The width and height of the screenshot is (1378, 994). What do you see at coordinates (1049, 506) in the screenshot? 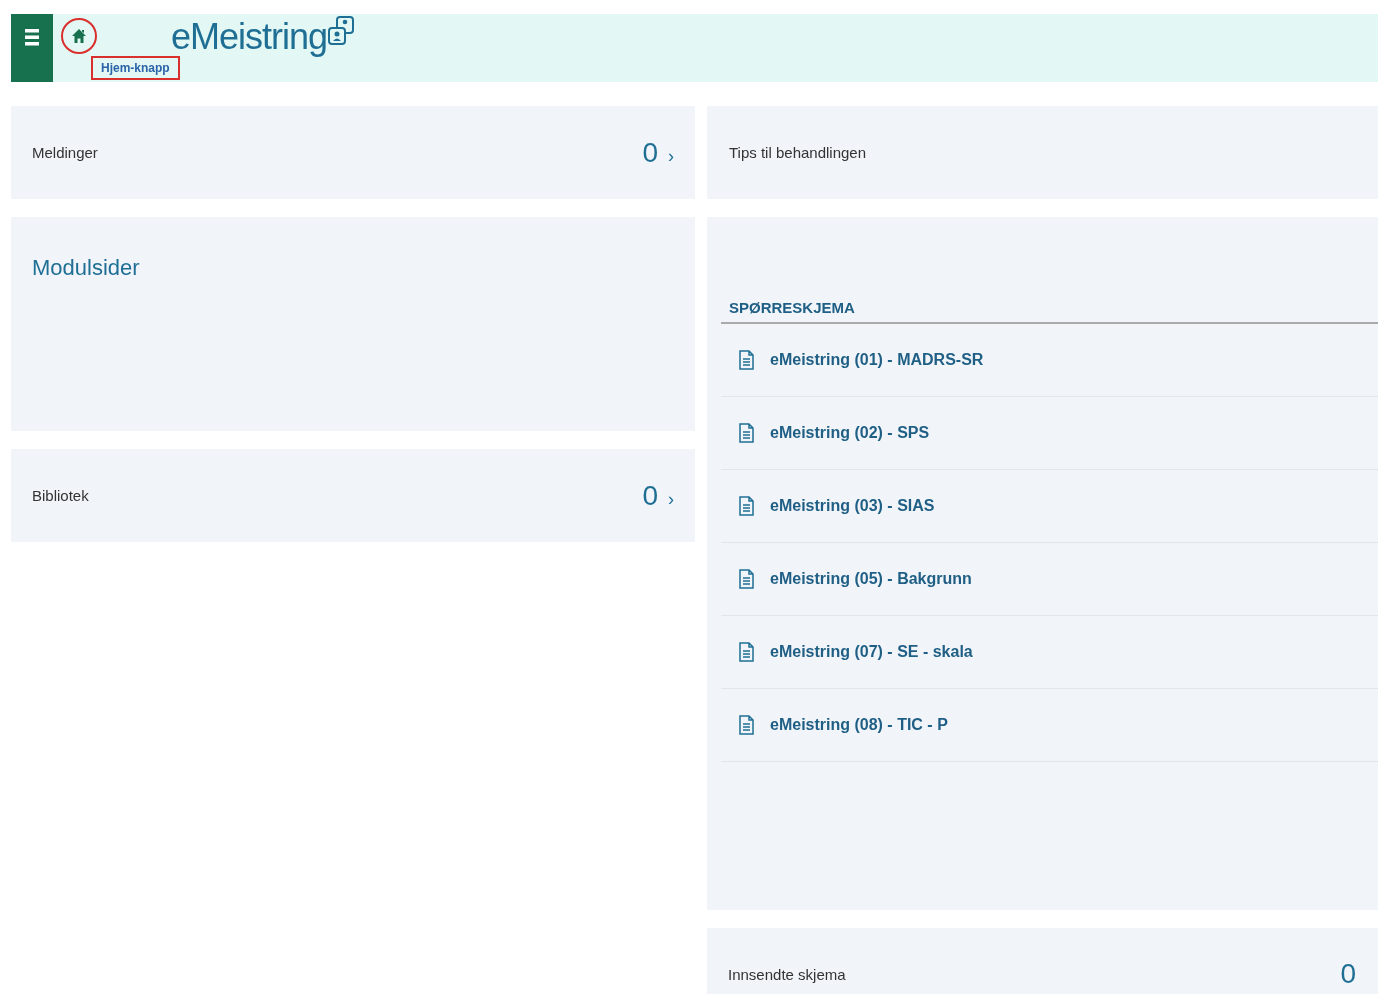
I see `questionnaire-link: eMeistring (03) - SIAS` at bounding box center [1049, 506].